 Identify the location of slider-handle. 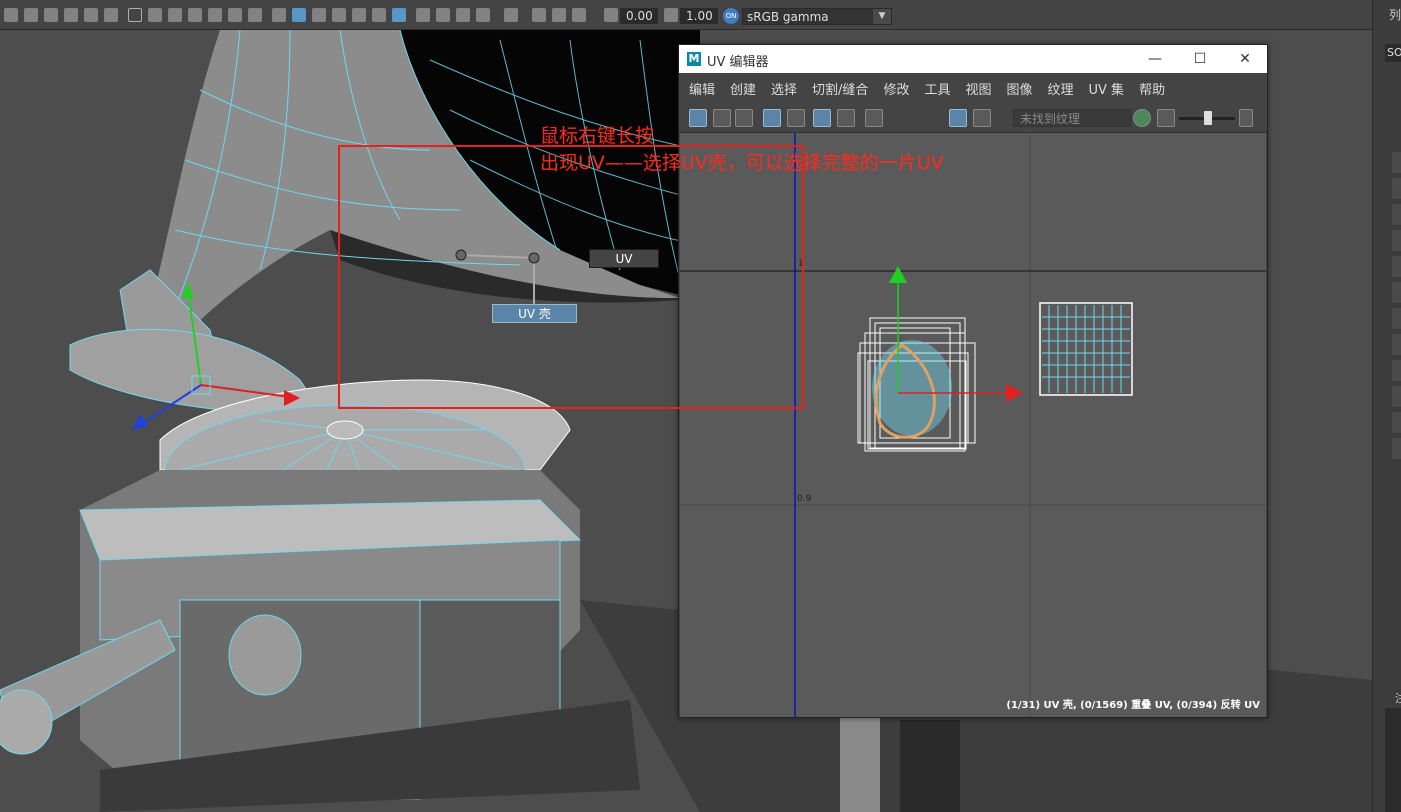
(1208, 118).